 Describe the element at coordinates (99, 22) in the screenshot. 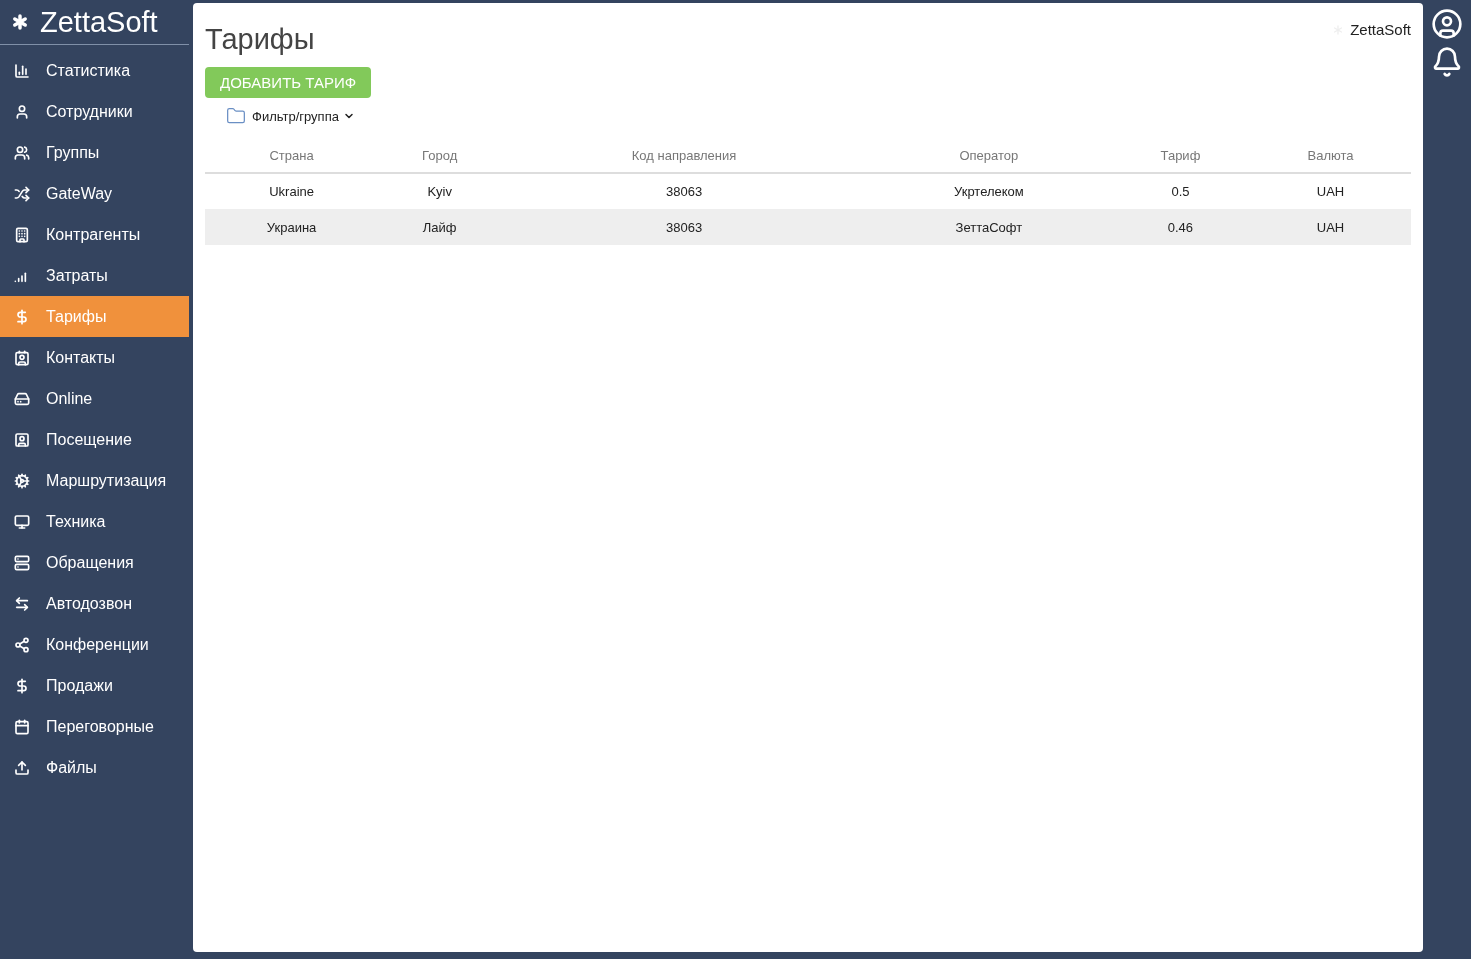

I see `logo-text: ZettaSoft` at that location.